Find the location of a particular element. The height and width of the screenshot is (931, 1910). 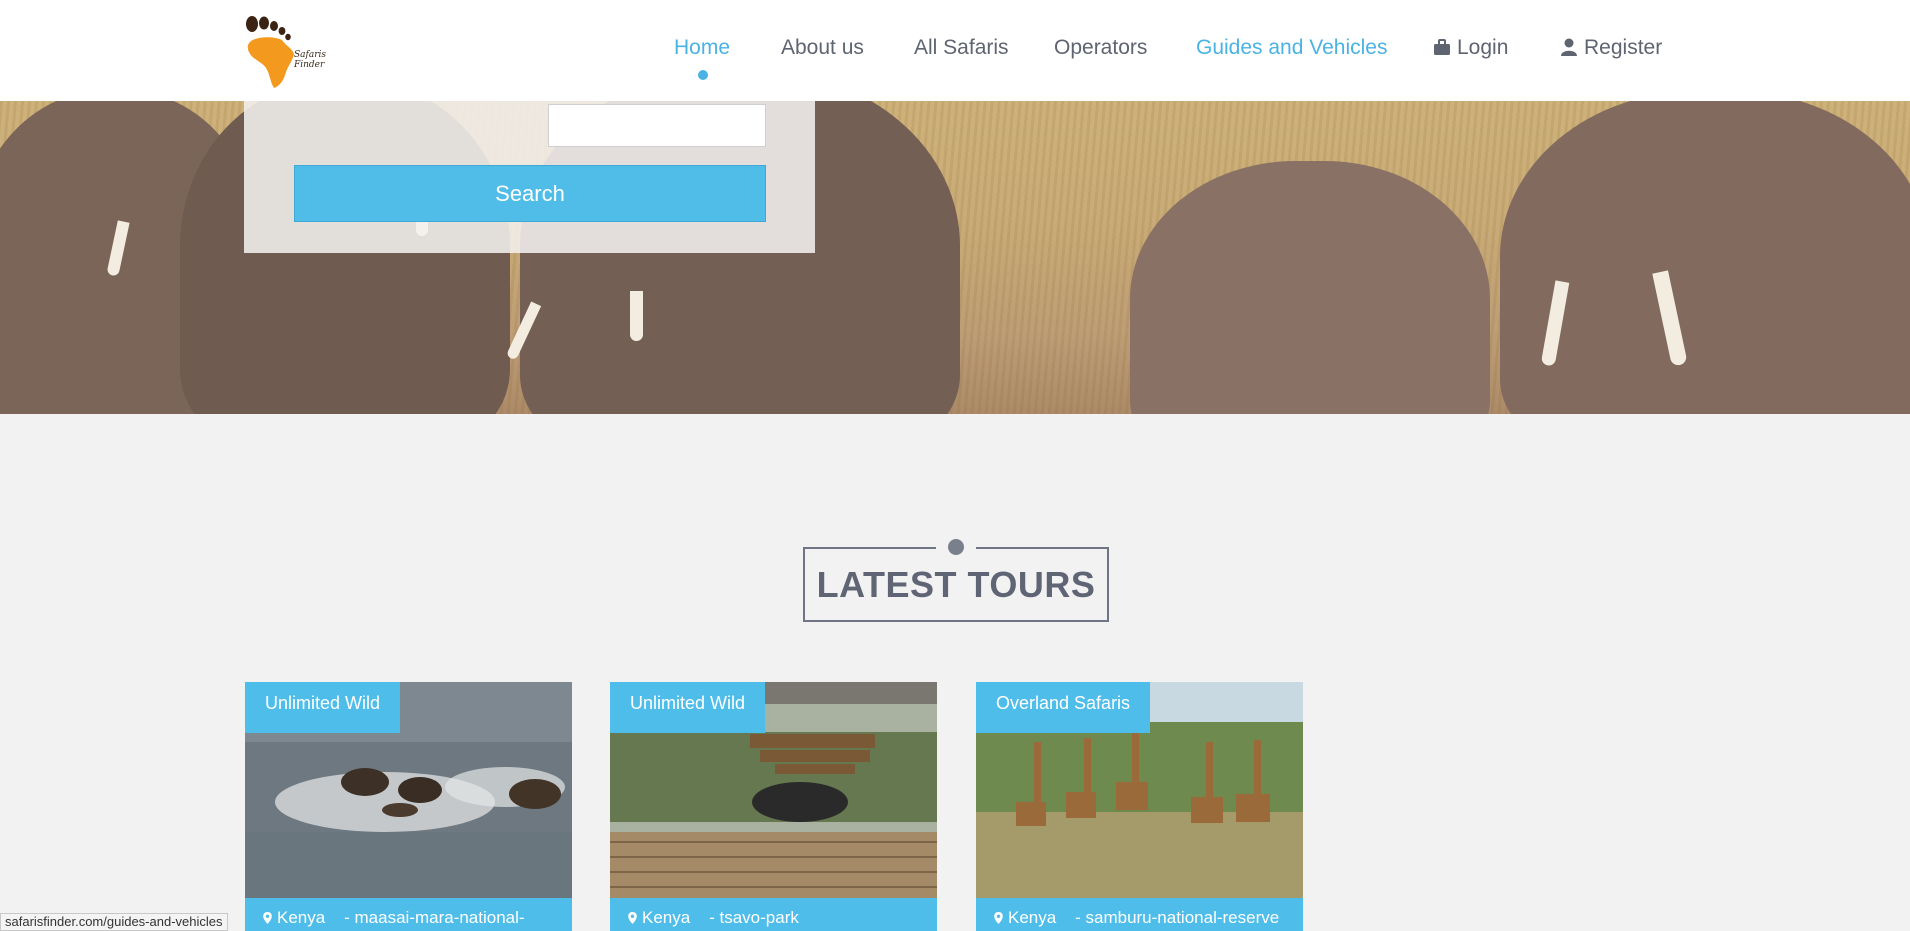

user-icon is located at coordinates (1569, 47).